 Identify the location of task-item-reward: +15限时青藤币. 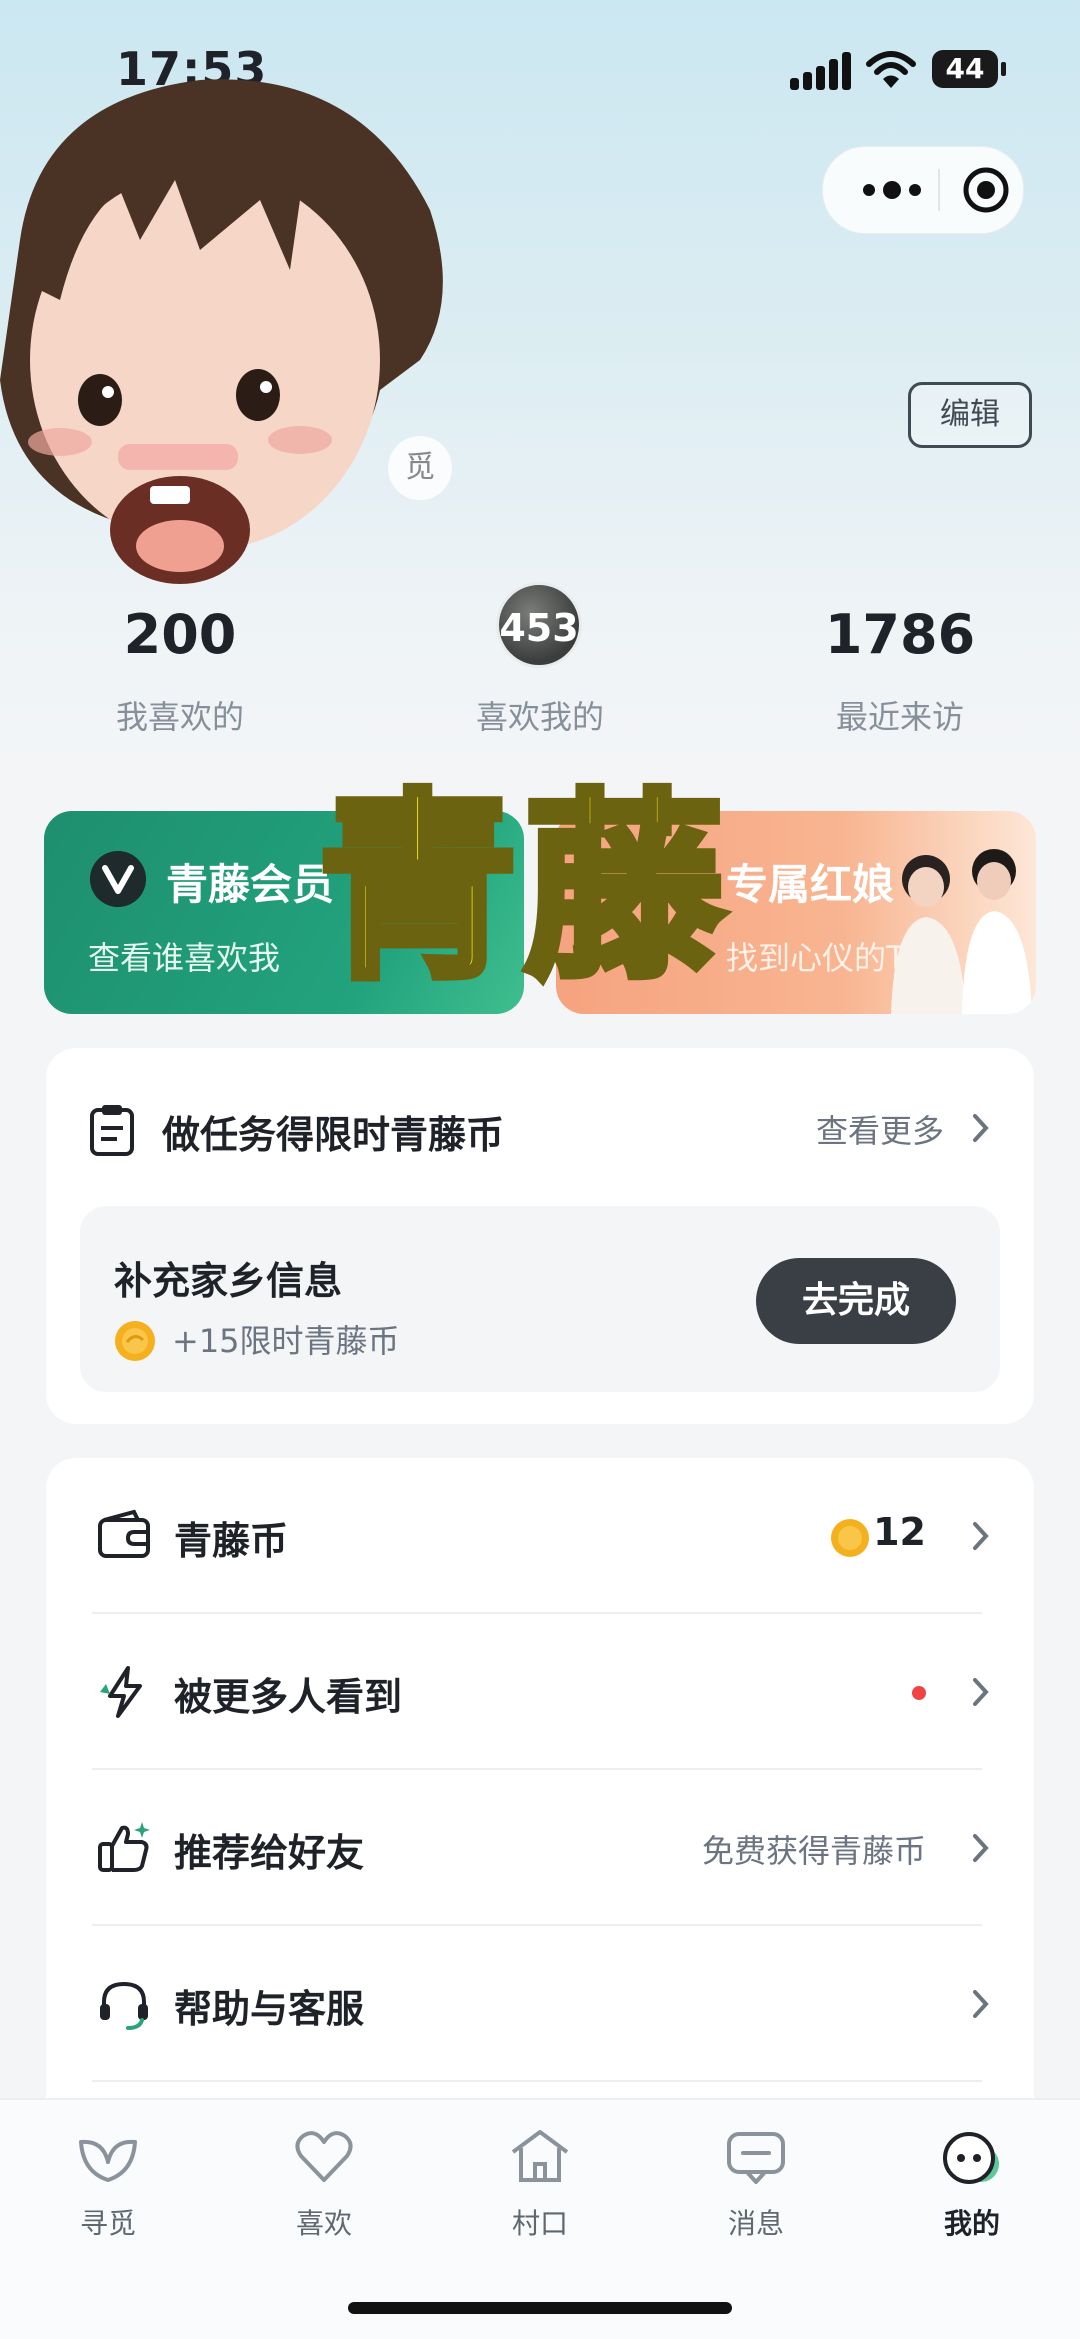
(286, 1341).